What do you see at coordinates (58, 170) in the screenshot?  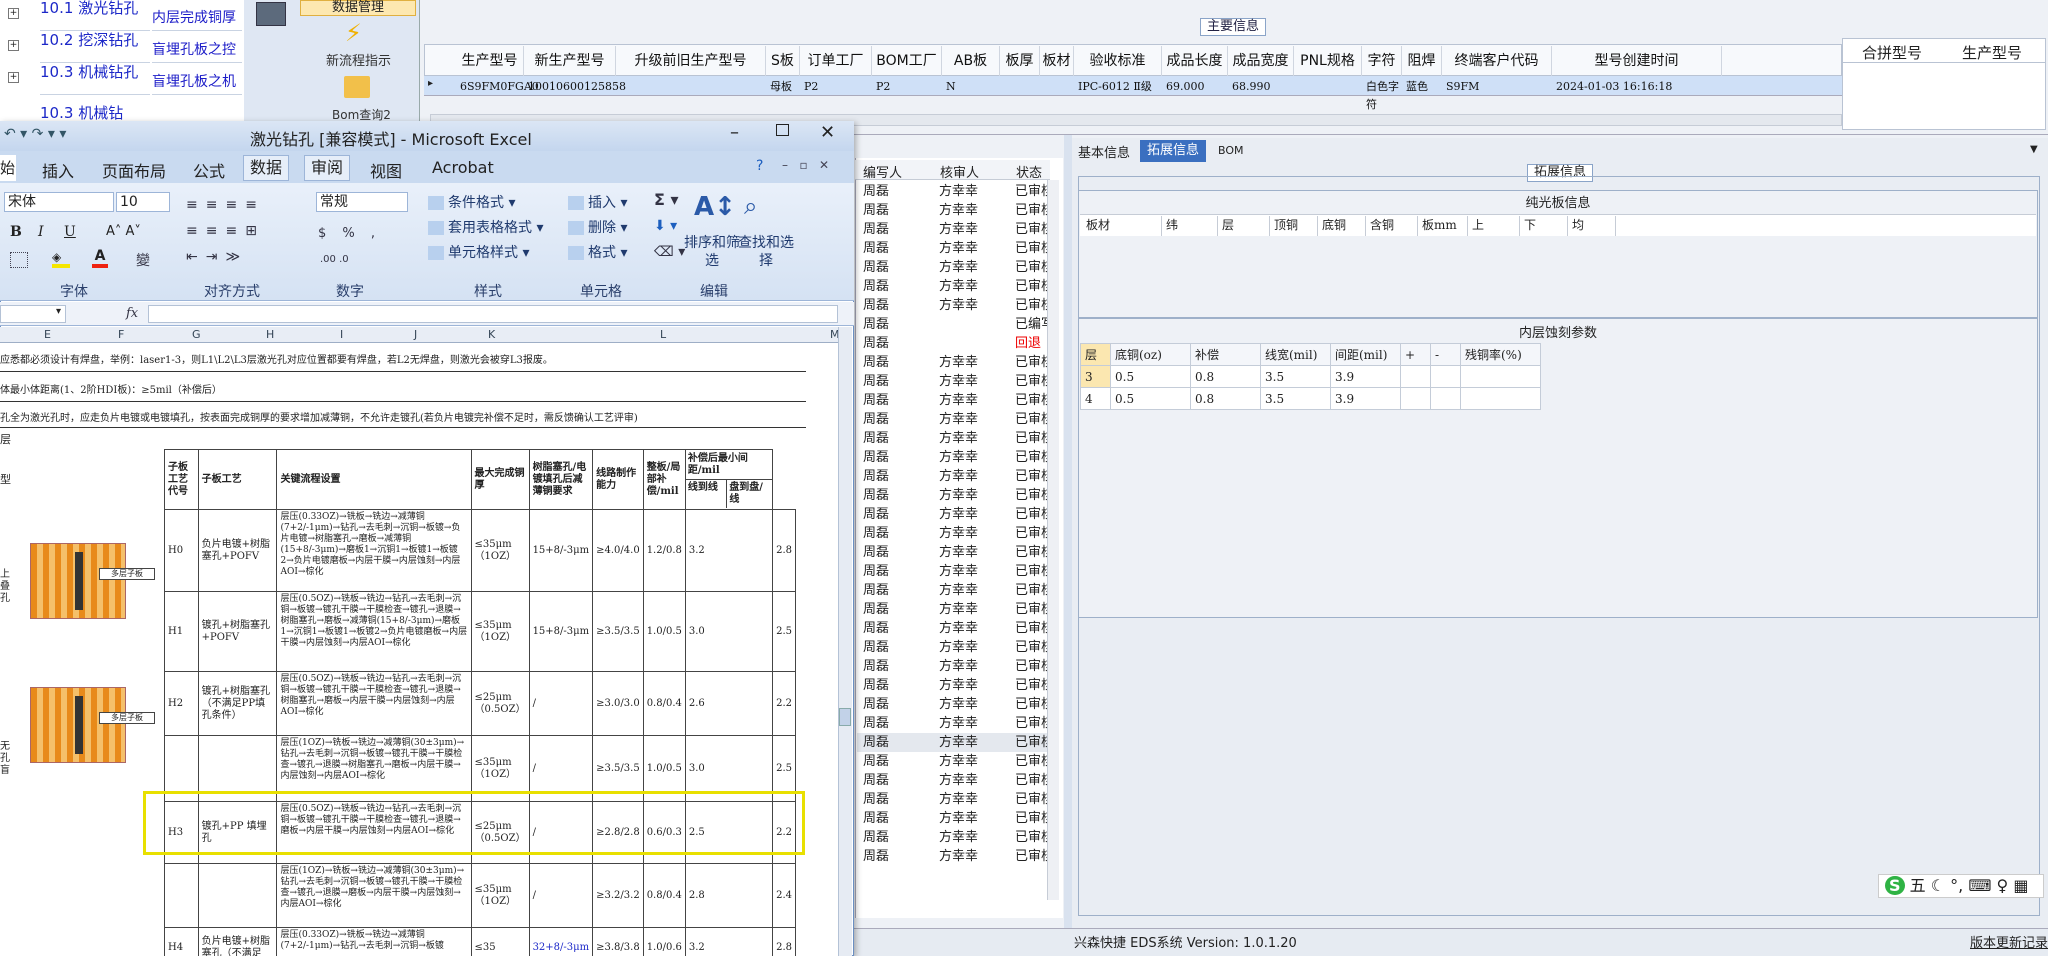 I see `tab-insert: 插入` at bounding box center [58, 170].